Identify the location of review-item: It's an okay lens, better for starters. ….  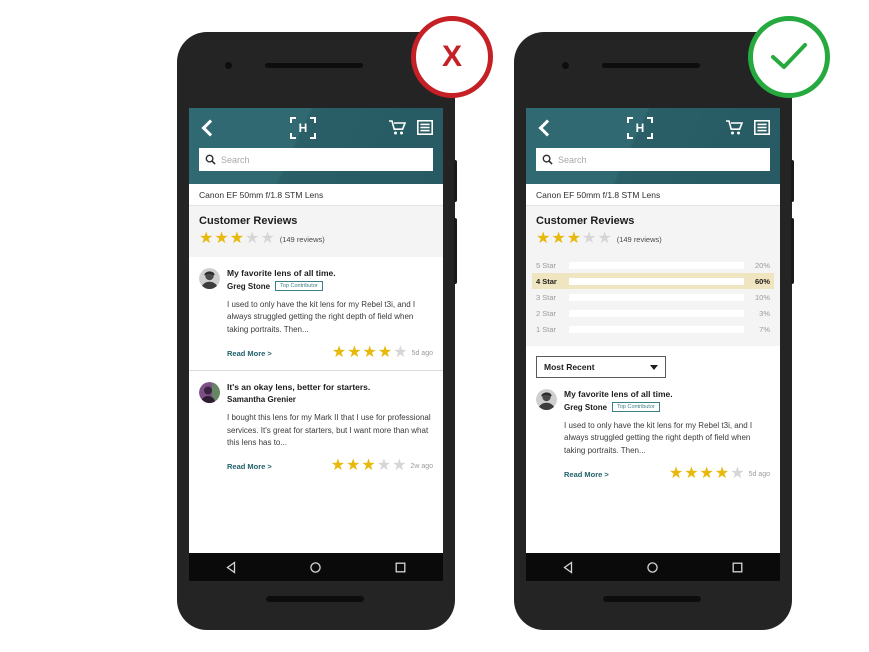
(316, 427).